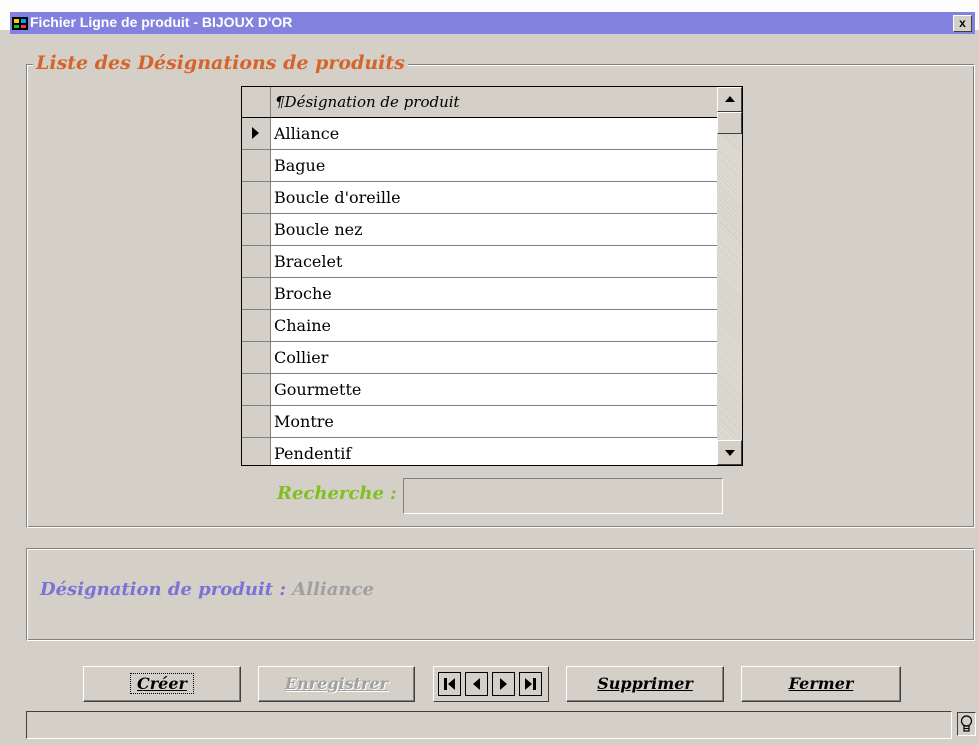 The image size is (979, 745). What do you see at coordinates (302, 325) in the screenshot?
I see `row-cell-designation: Chaine` at bounding box center [302, 325].